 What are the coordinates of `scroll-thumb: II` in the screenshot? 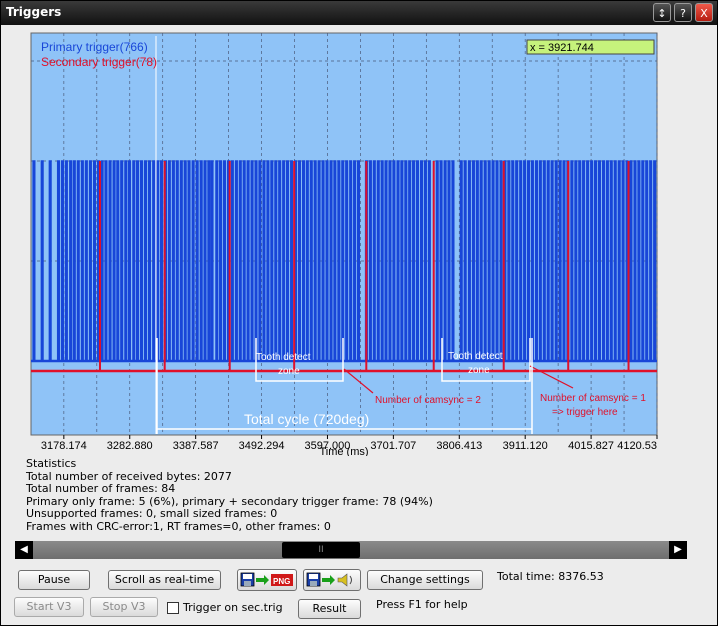 It's located at (321, 550).